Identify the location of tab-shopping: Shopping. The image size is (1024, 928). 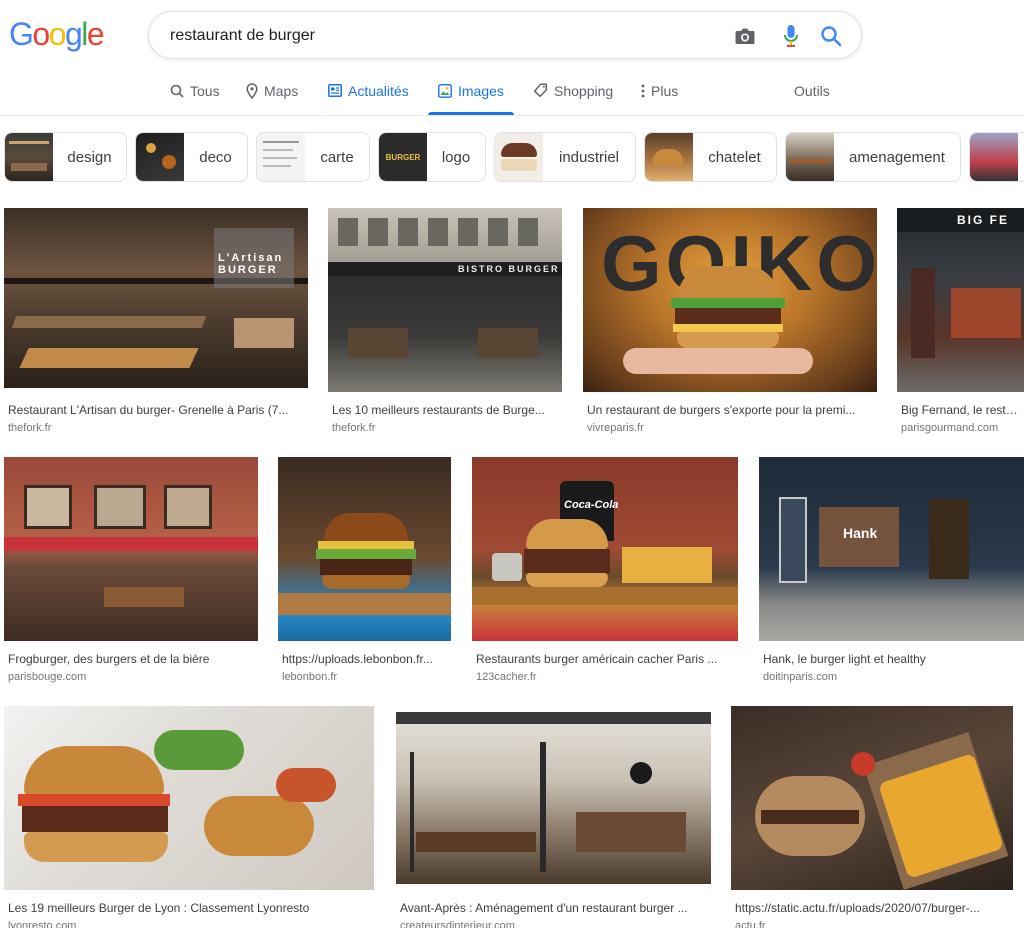
(573, 92).